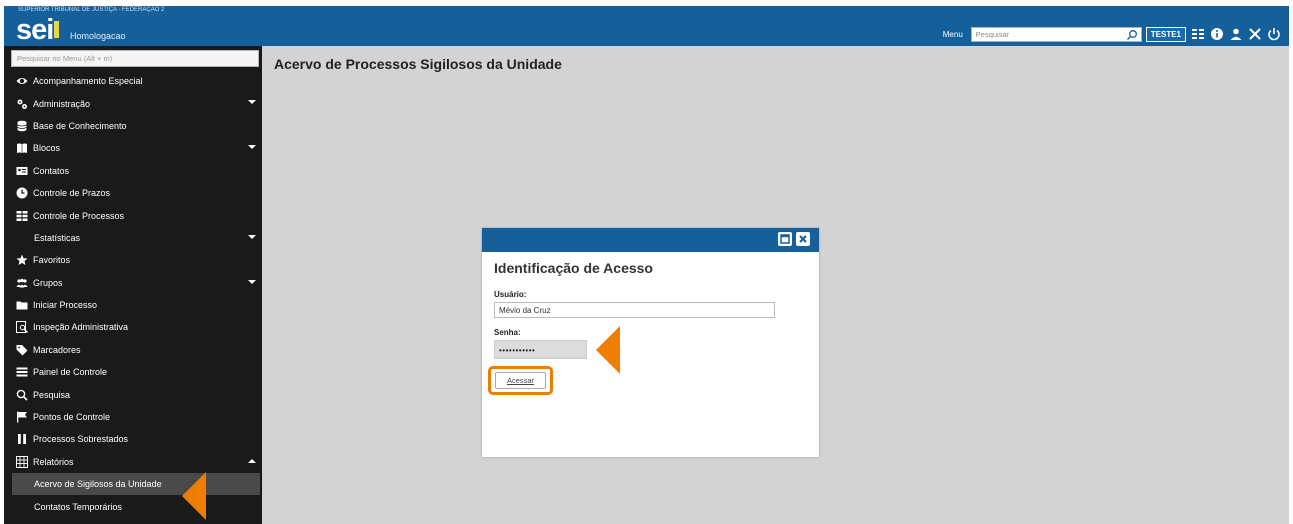 The image size is (1293, 524). I want to click on sidebar-item-label: Processos Sobrestados, so click(81, 439).